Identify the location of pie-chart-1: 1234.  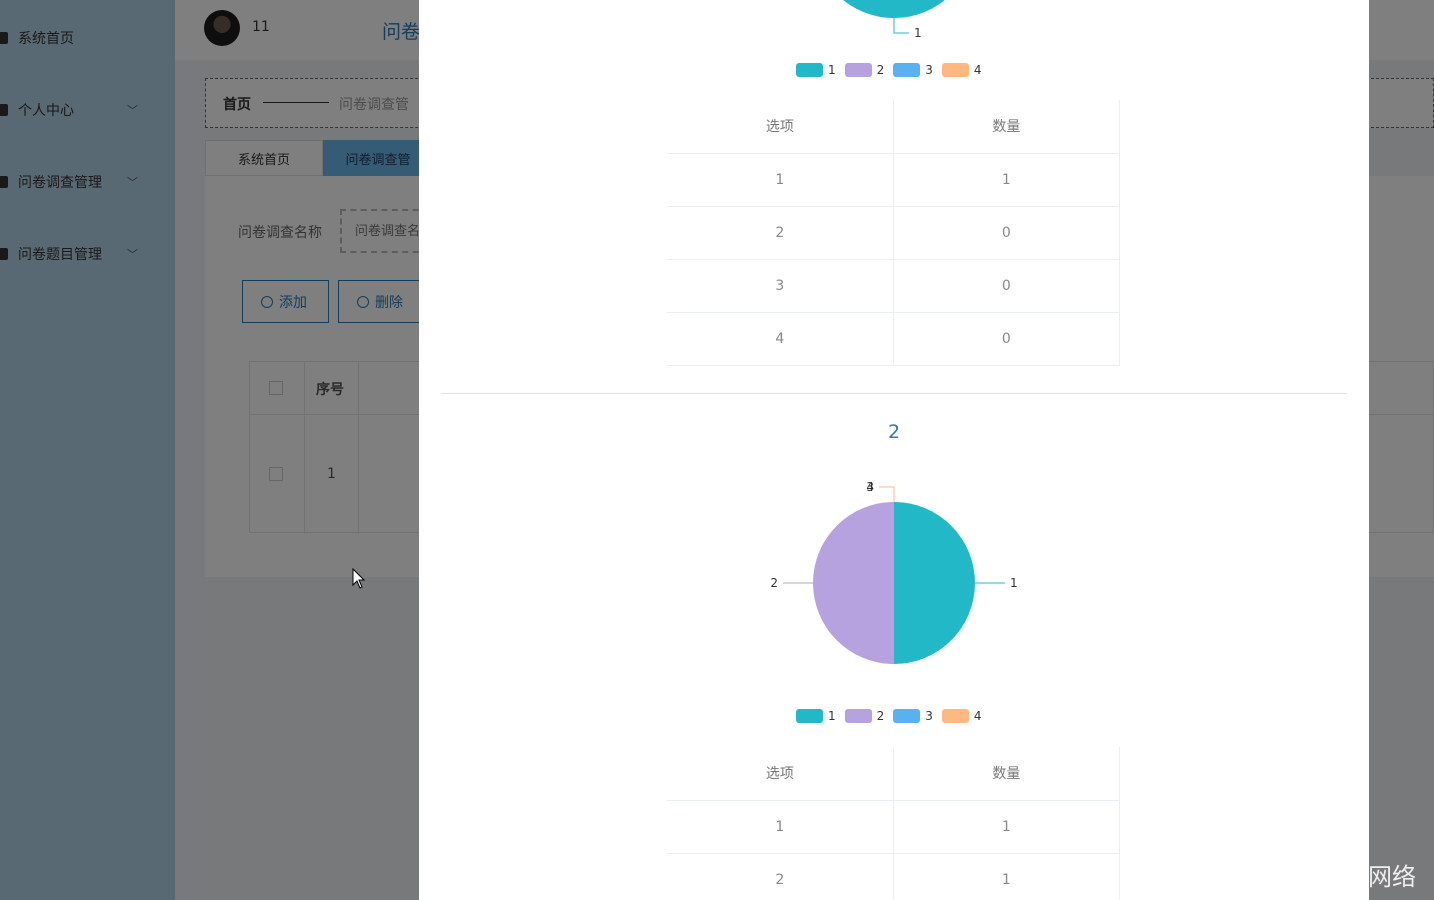
(894, 20).